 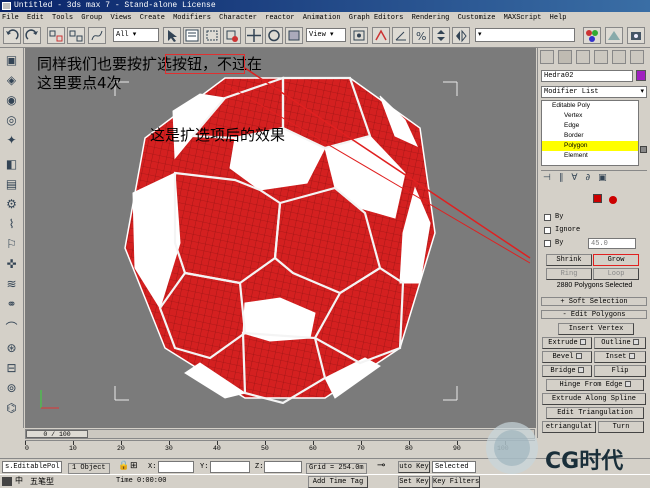 I want to click on remove-modifier-icon: ∂, so click(x=592, y=178).